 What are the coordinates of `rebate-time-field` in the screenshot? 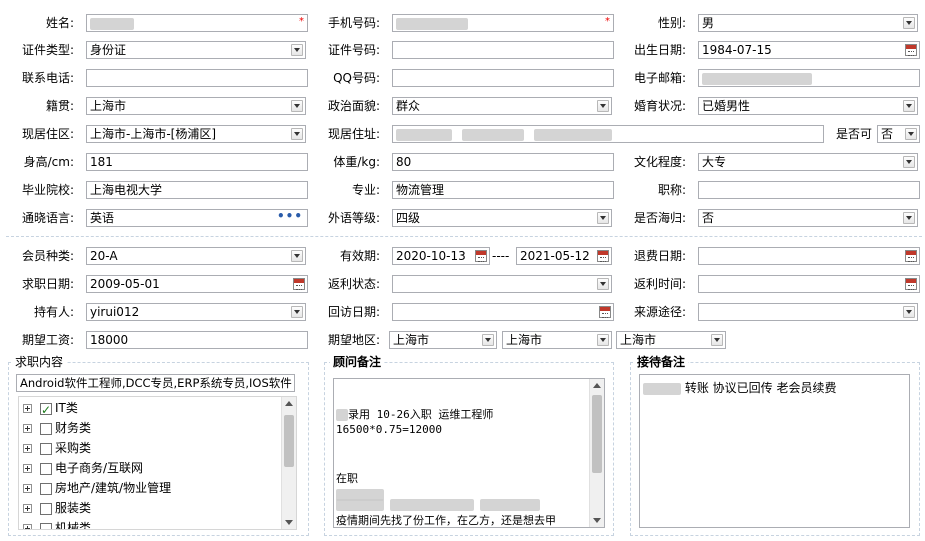 It's located at (809, 284).